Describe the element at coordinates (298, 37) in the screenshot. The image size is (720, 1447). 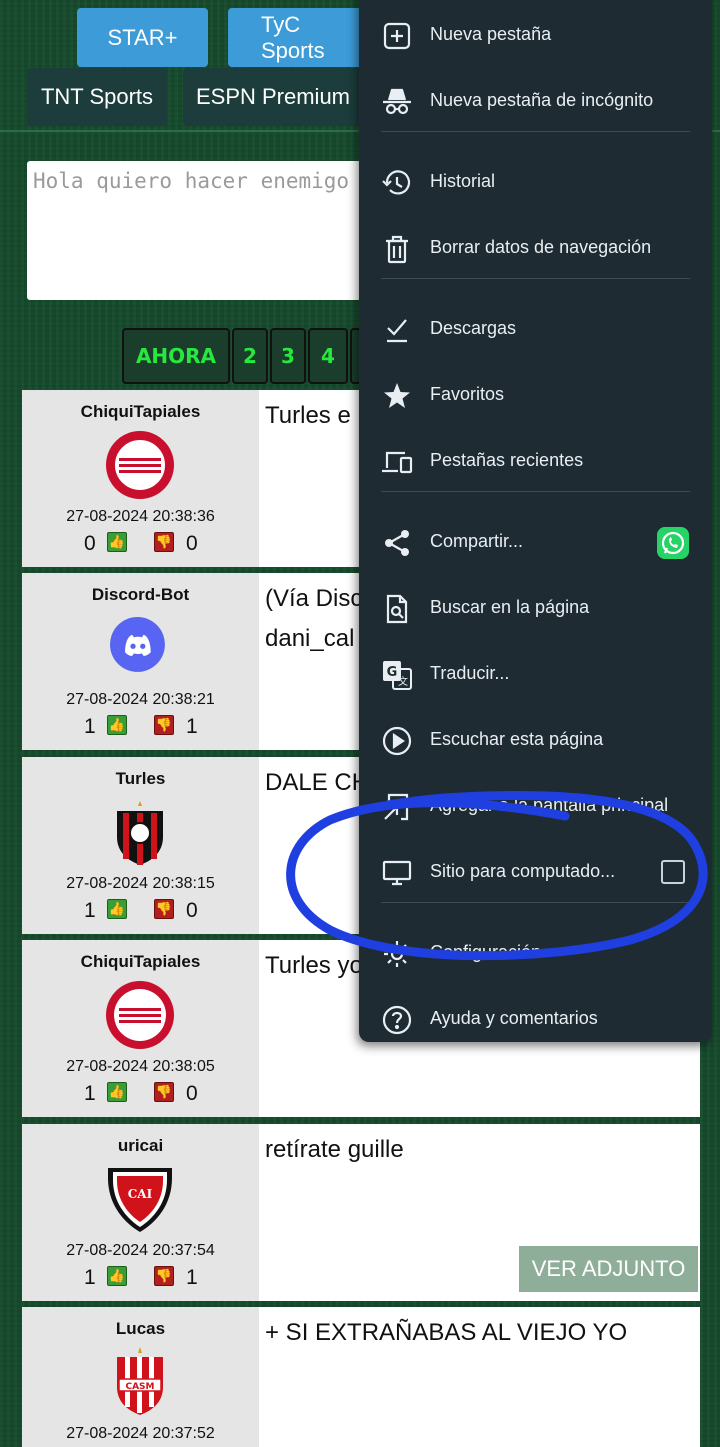
I see `tyc-sports-button: TyC Sports` at that location.